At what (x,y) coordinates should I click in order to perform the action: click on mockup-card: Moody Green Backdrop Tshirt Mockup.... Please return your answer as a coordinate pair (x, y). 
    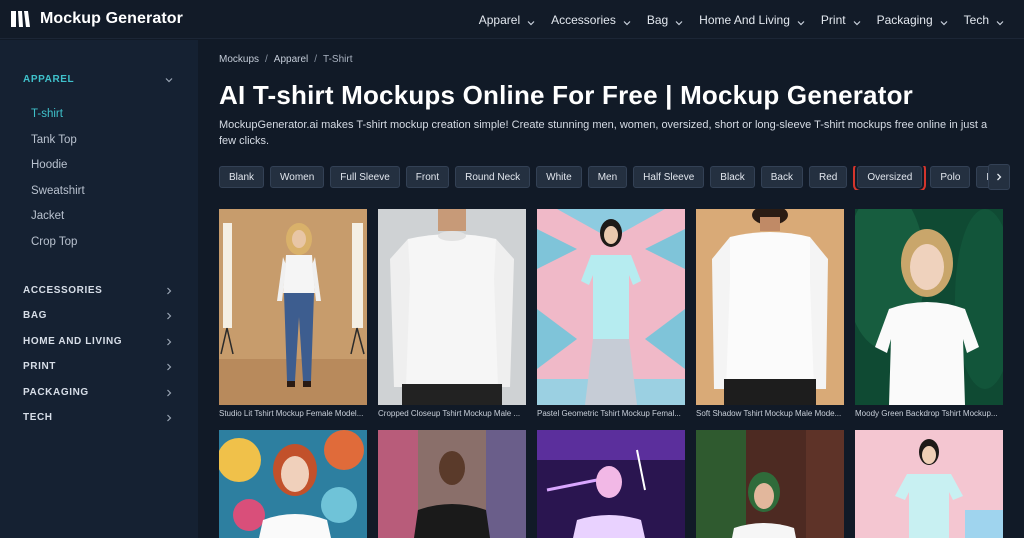
    Looking at the image, I should click on (929, 313).